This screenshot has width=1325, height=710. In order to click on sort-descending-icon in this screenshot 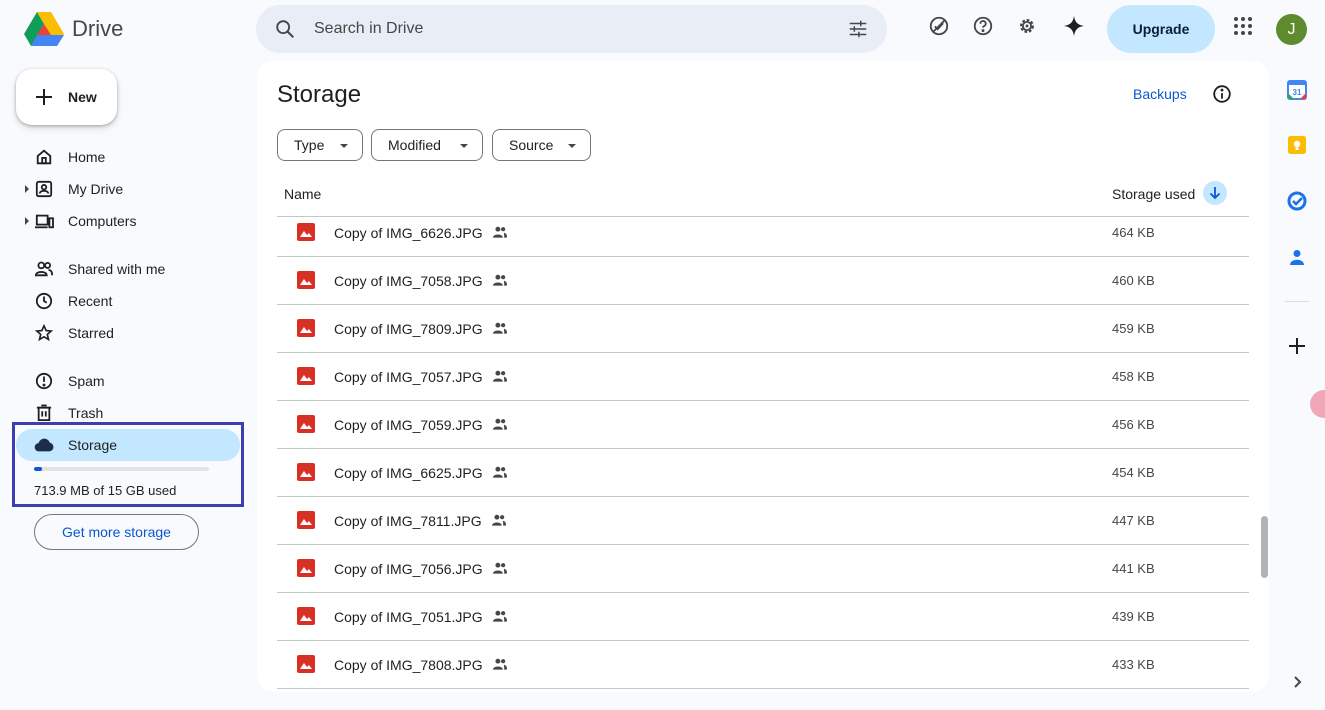, I will do `click(1215, 193)`.